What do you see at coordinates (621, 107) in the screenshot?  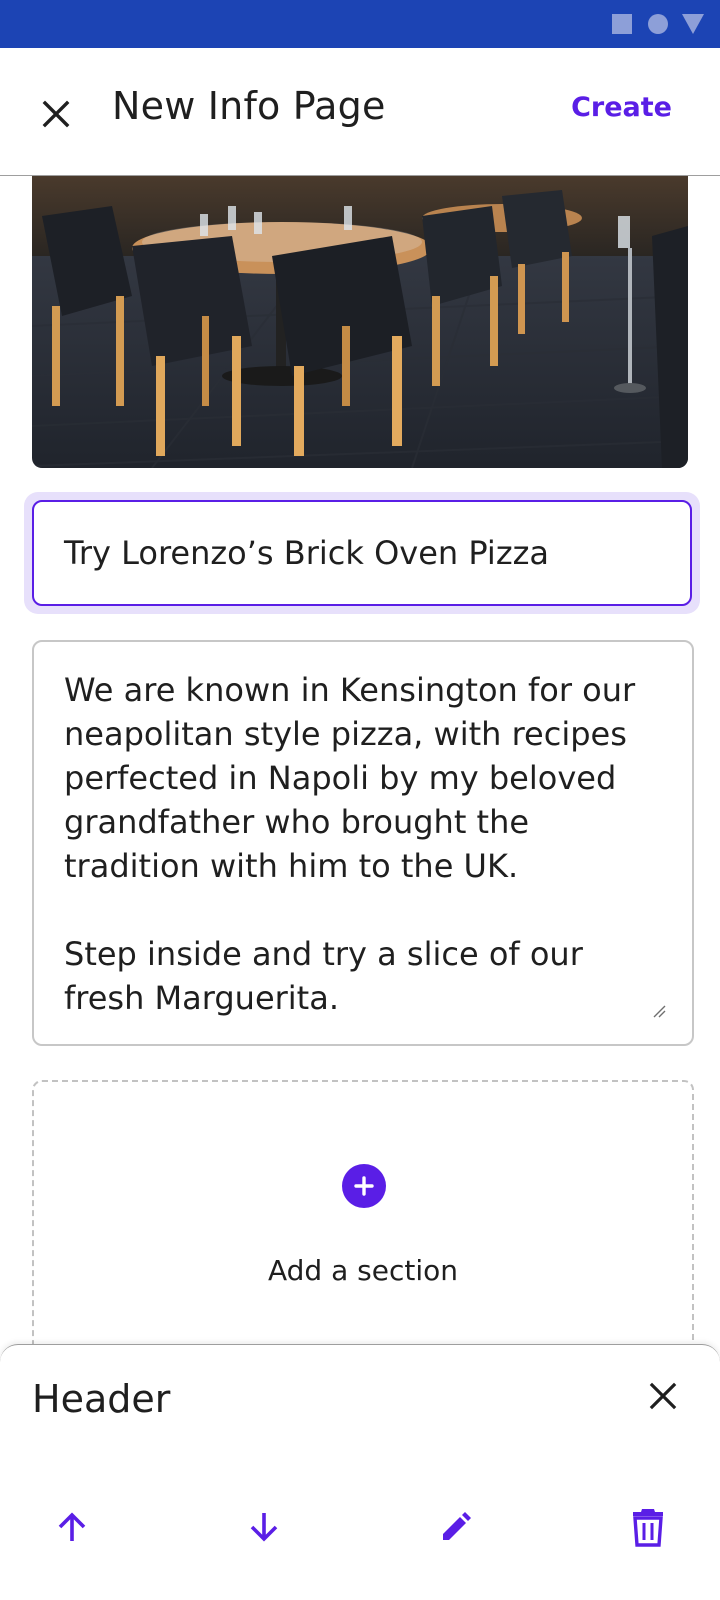 I see `create-button: Create` at bounding box center [621, 107].